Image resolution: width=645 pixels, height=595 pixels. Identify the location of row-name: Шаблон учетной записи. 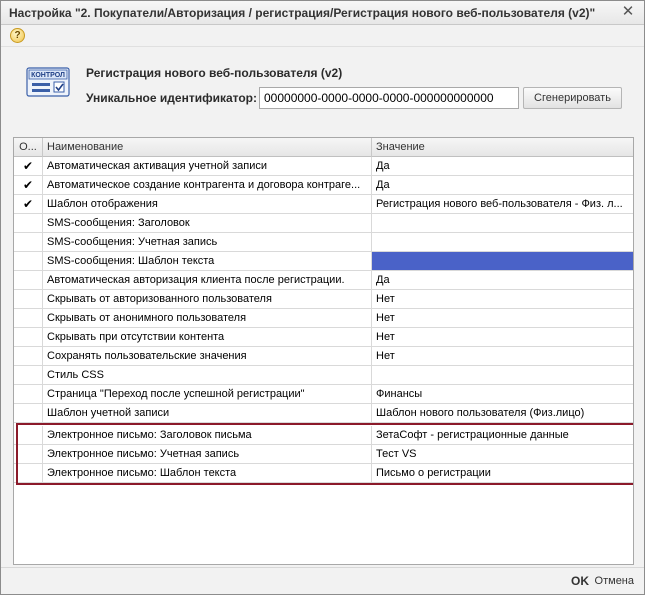
(207, 413).